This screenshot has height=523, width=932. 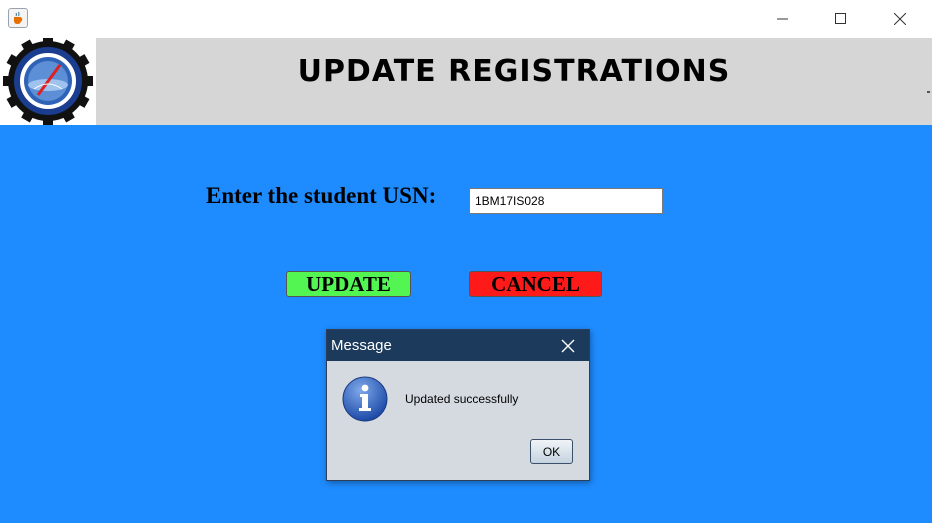 What do you see at coordinates (361, 345) in the screenshot?
I see `dialog-title: Message` at bounding box center [361, 345].